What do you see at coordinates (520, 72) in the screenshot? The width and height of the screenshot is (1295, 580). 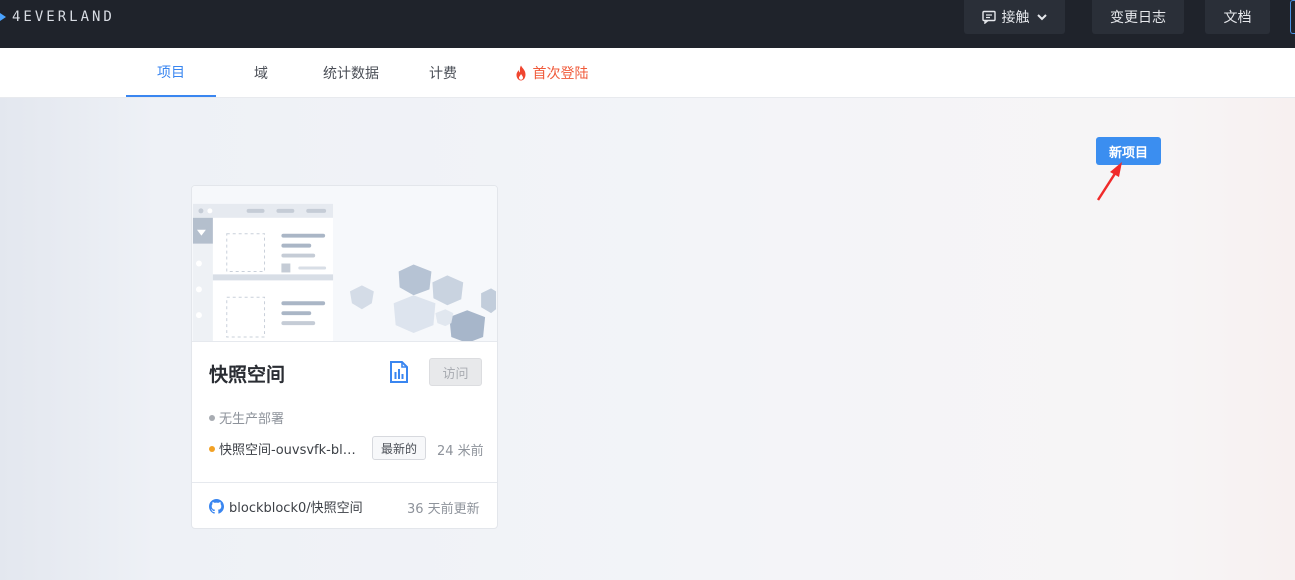 I see `fire-icon` at bounding box center [520, 72].